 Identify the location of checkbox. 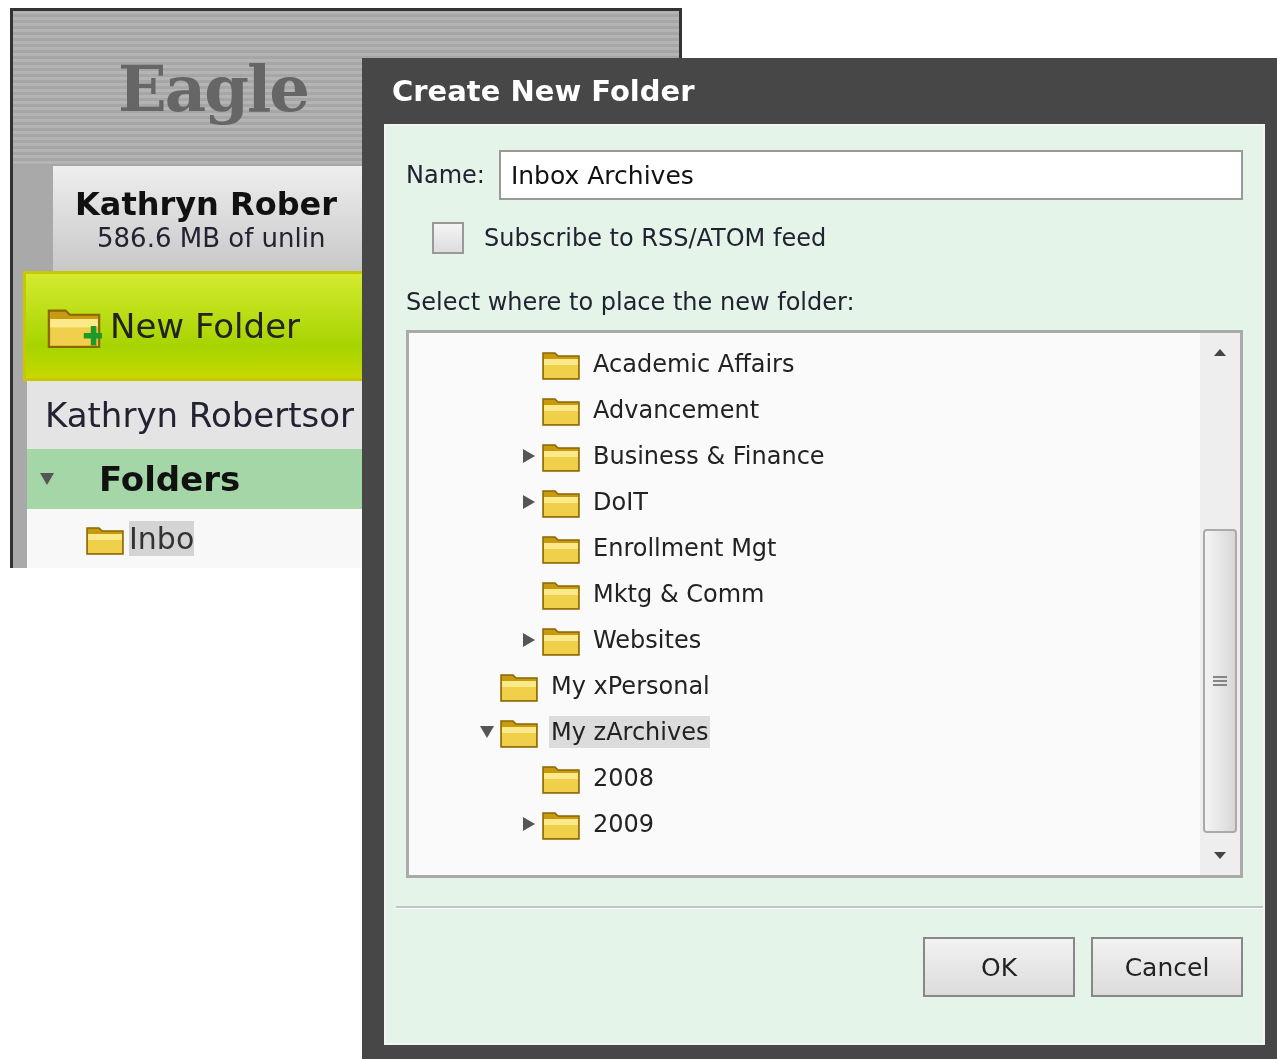
(448, 238).